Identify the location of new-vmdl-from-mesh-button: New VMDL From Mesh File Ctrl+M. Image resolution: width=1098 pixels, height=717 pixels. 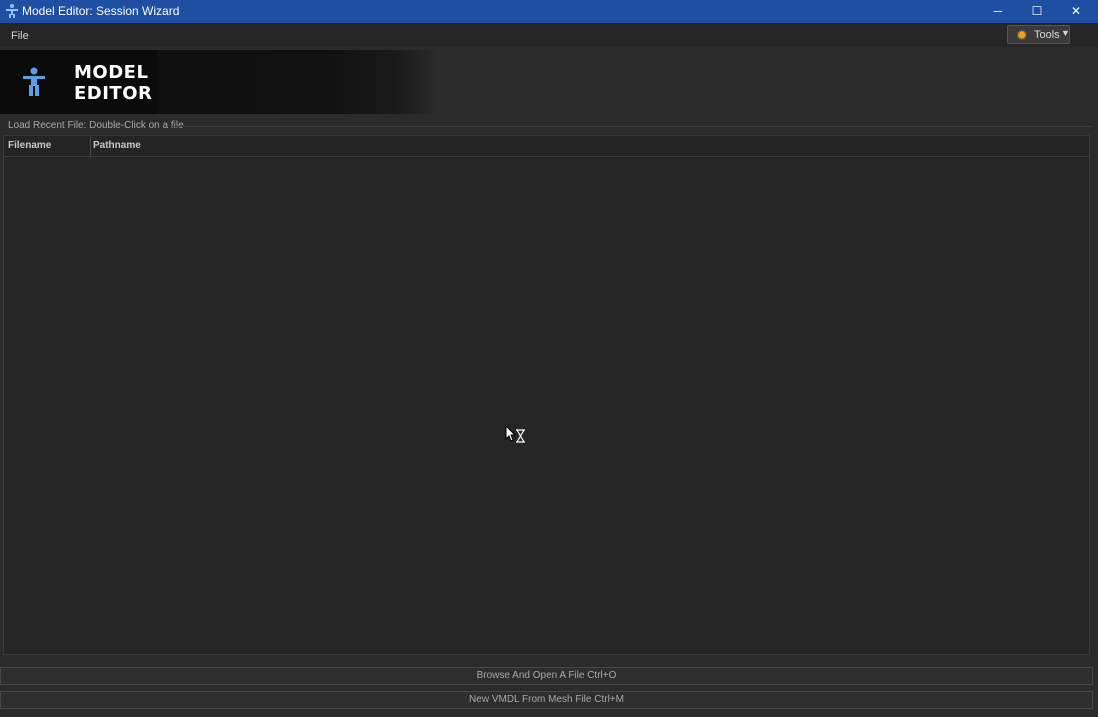
(546, 700).